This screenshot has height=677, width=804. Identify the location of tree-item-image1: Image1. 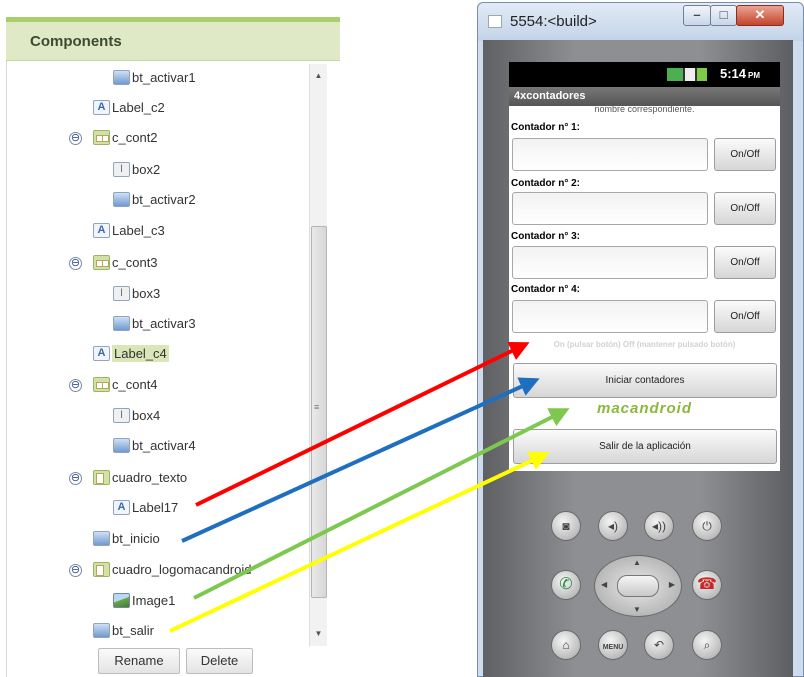
(144, 600).